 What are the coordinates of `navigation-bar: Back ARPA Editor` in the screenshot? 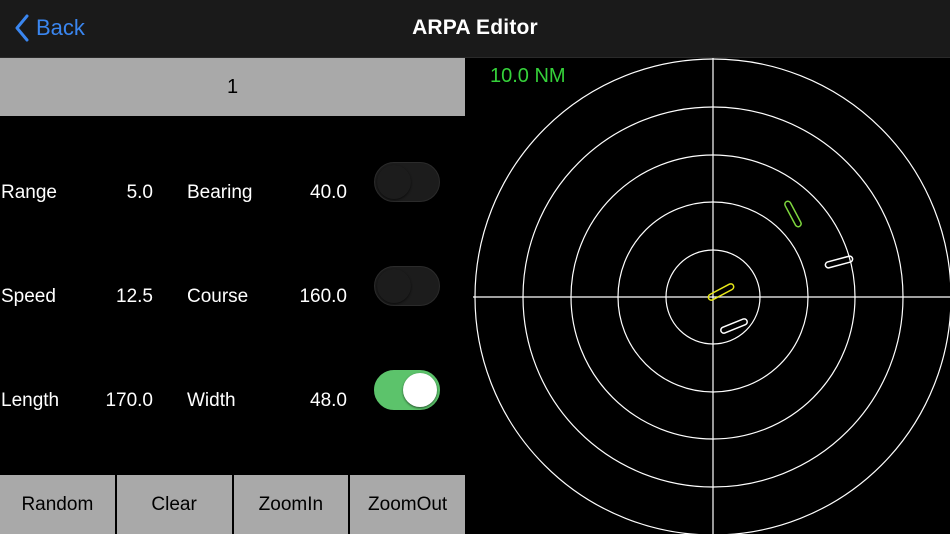 It's located at (475, 29).